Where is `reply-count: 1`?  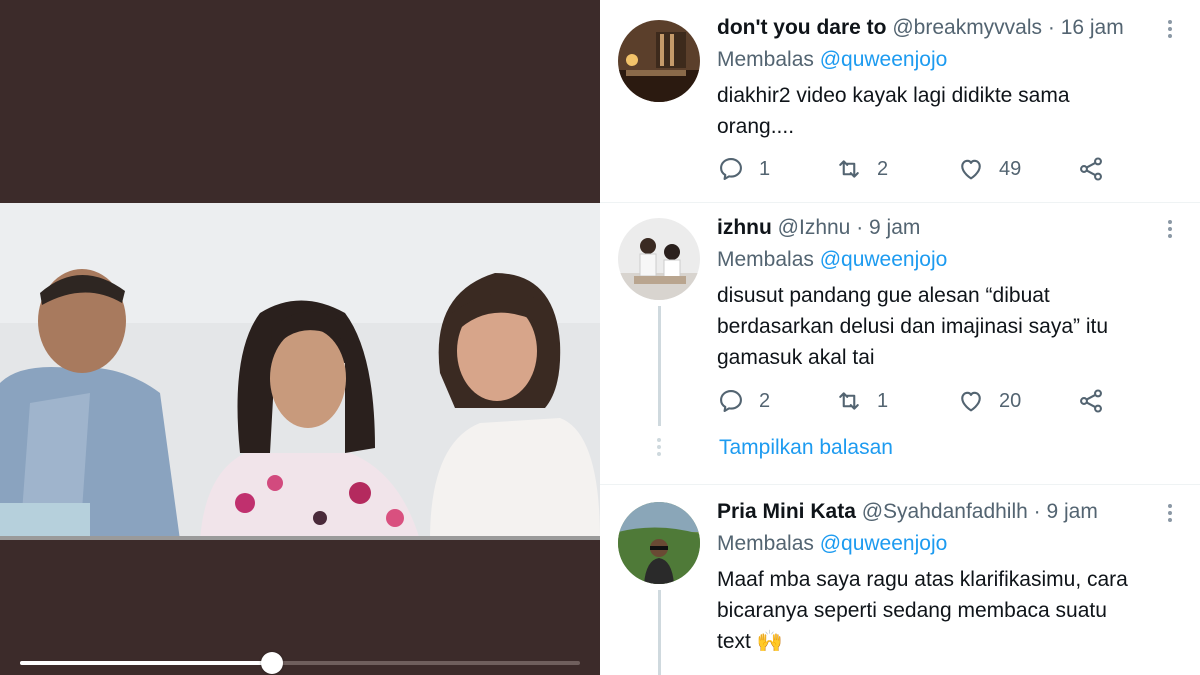
reply-count: 1 is located at coordinates (765, 168).